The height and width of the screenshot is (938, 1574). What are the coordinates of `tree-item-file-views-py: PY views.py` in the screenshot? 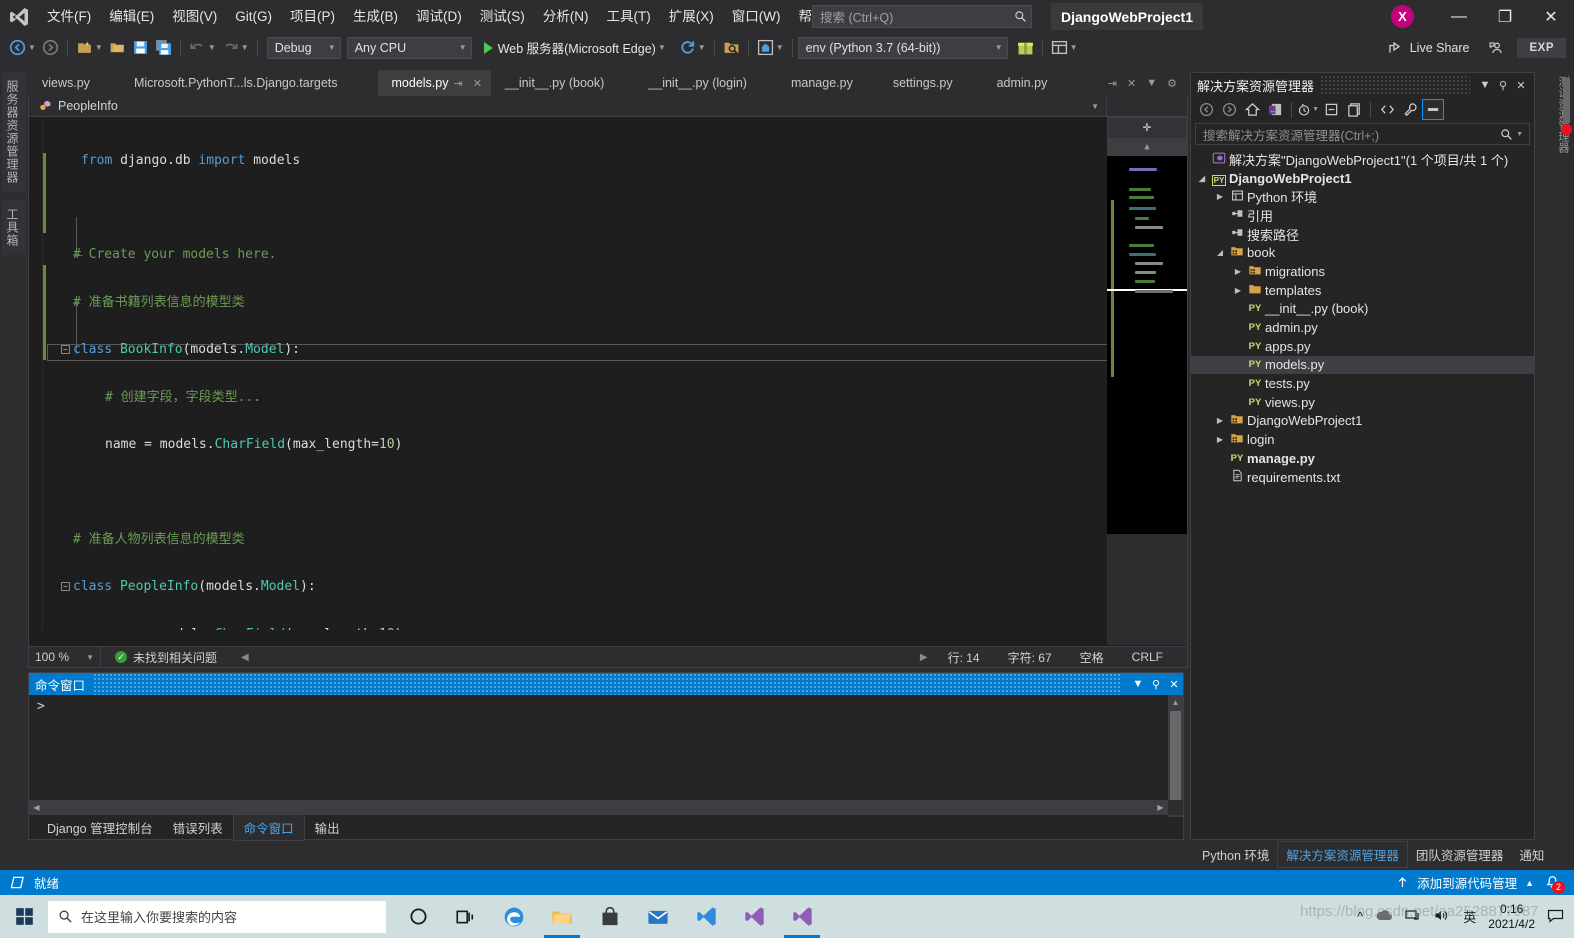 It's located at (1362, 402).